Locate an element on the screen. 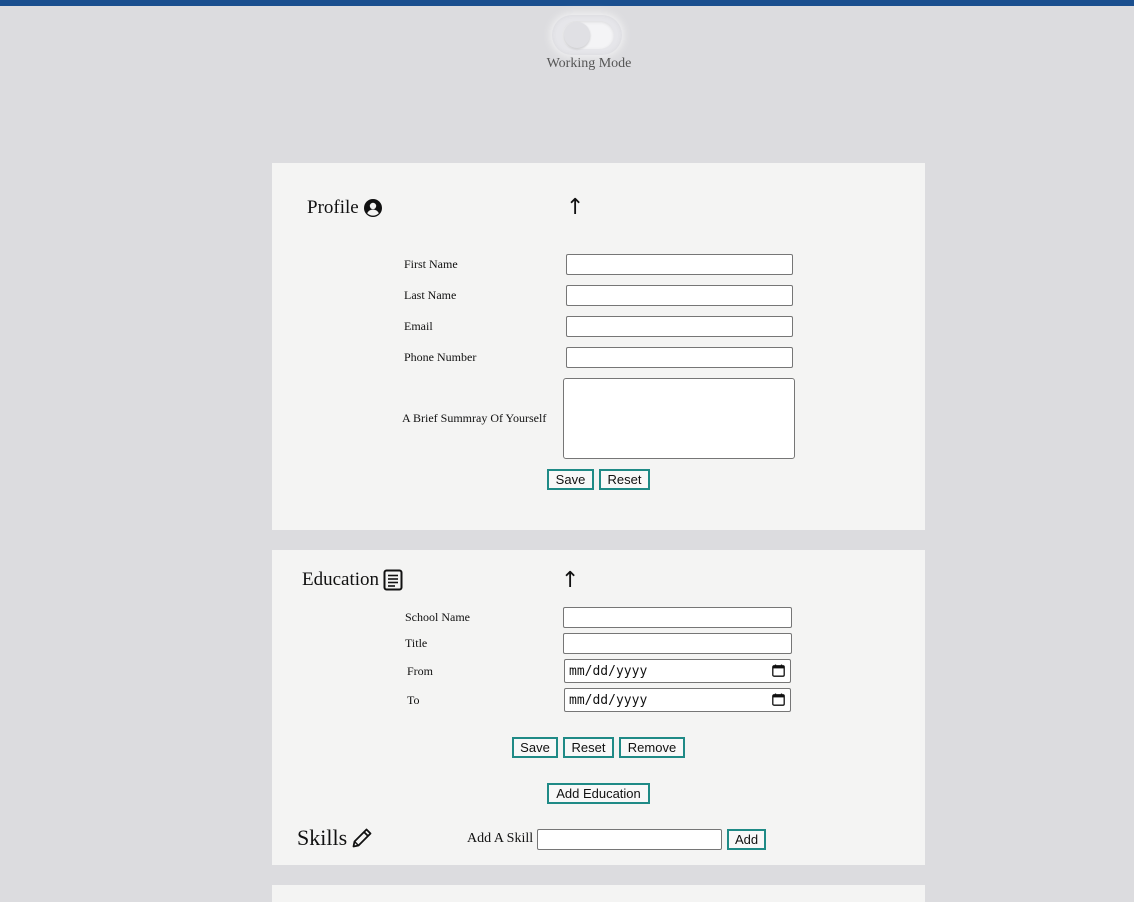 Image resolution: width=1134 pixels, height=902 pixels. last-name-input is located at coordinates (679, 295).